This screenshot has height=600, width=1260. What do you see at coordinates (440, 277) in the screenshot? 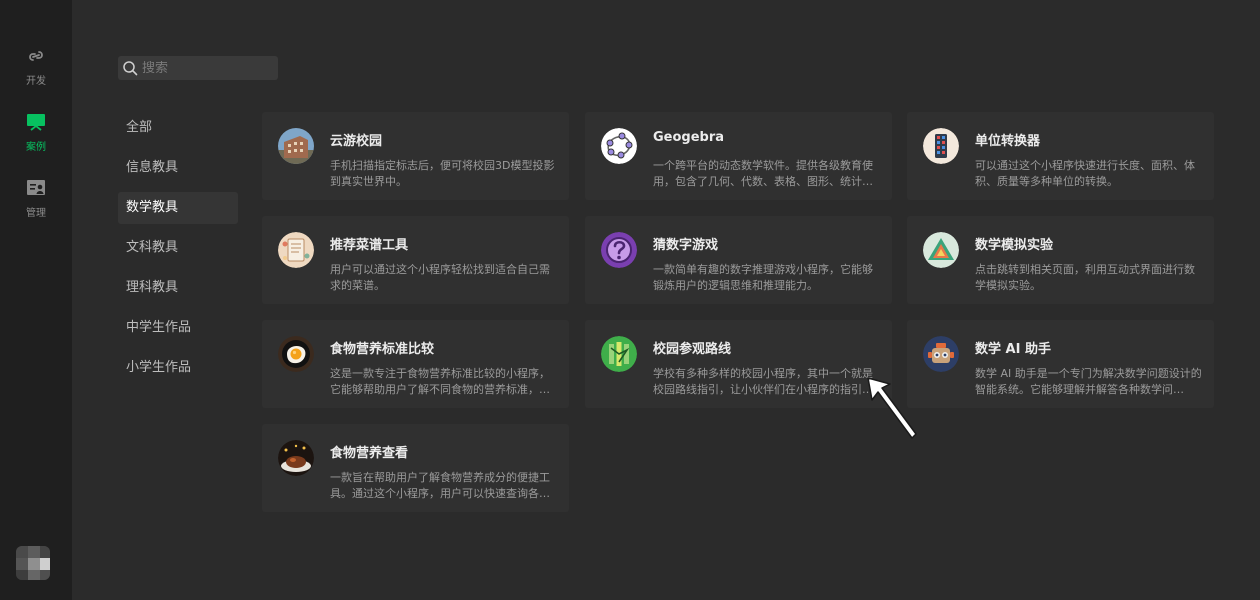
I see `card-description: 用户可以通过这个小程序轻松找到适合自己需求的菜谱。` at bounding box center [440, 277].